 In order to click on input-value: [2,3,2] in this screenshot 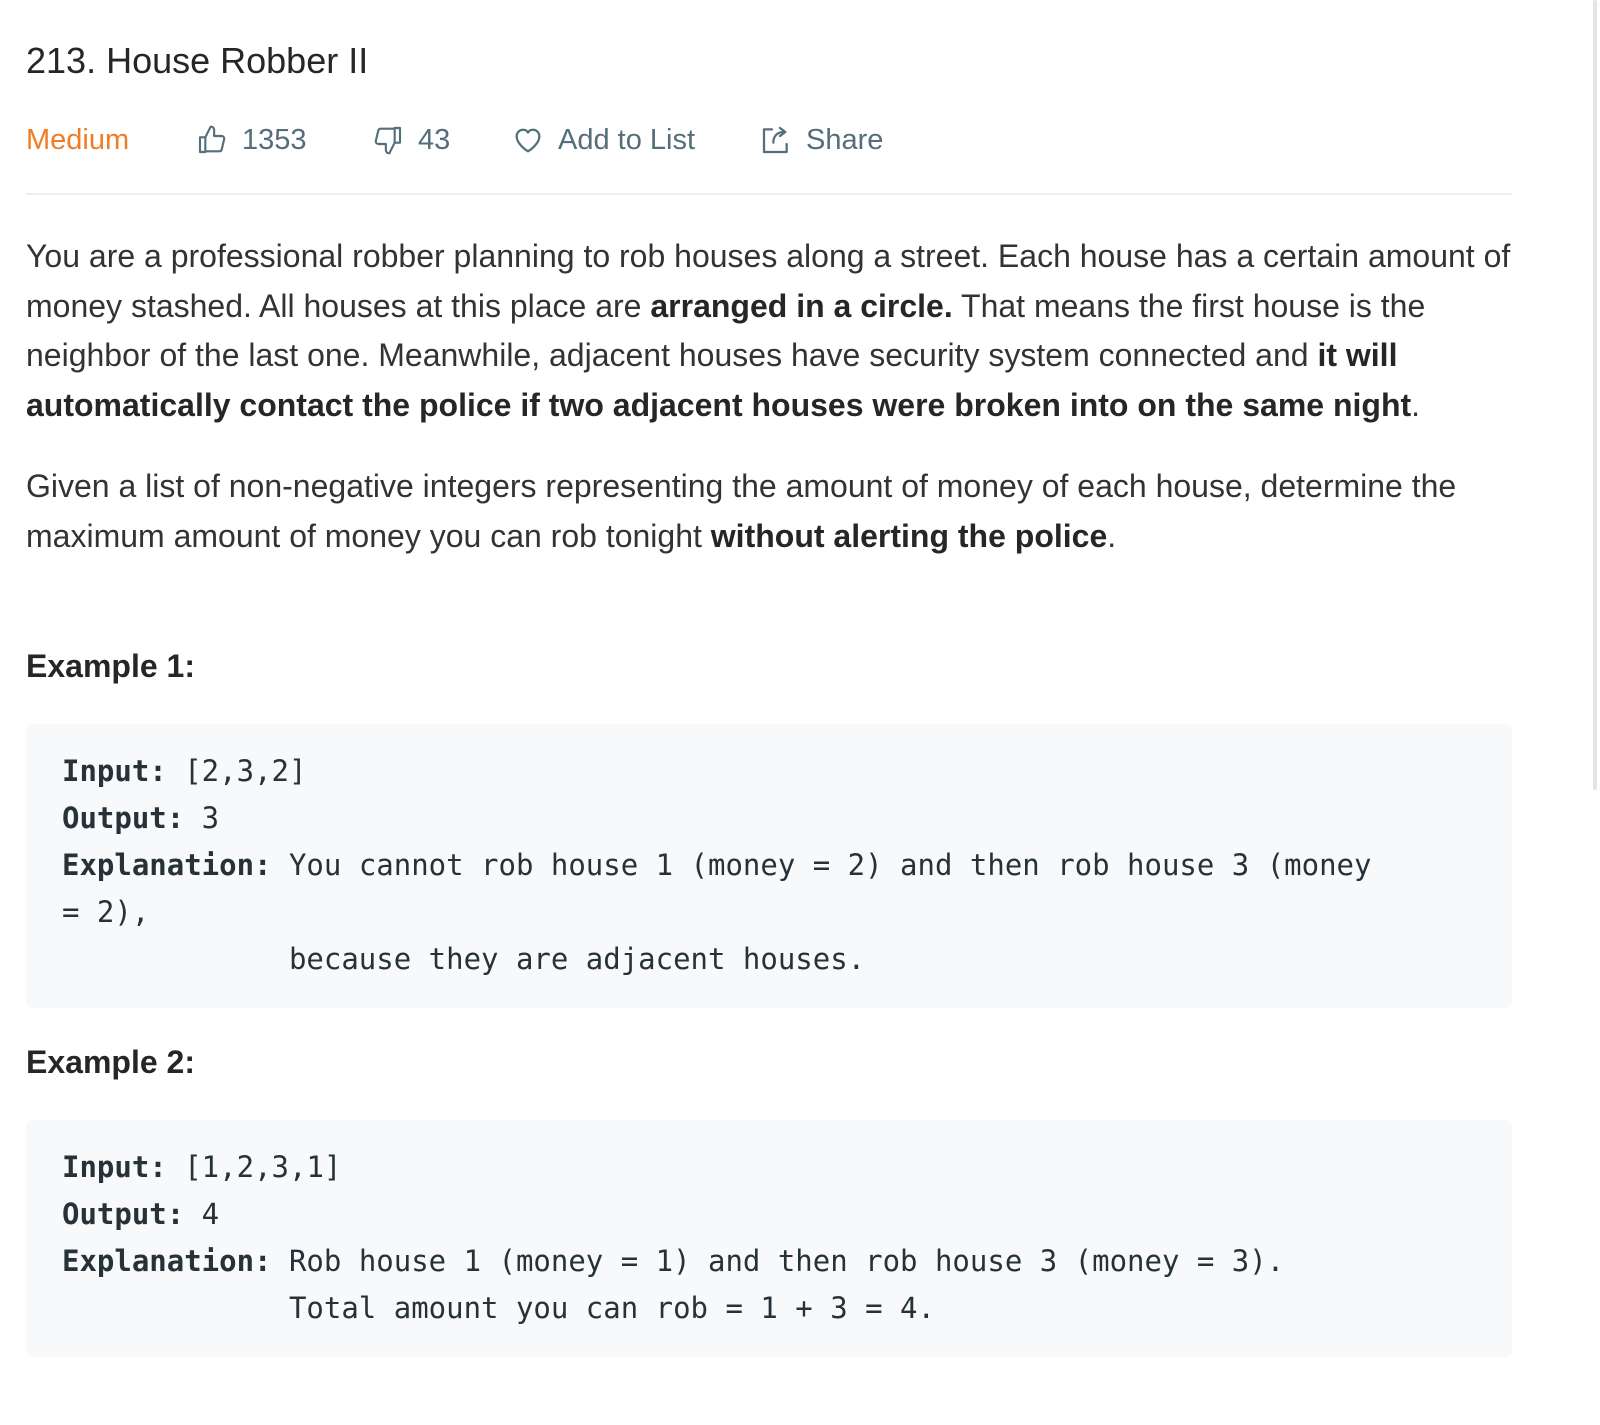, I will do `click(236, 771)`.